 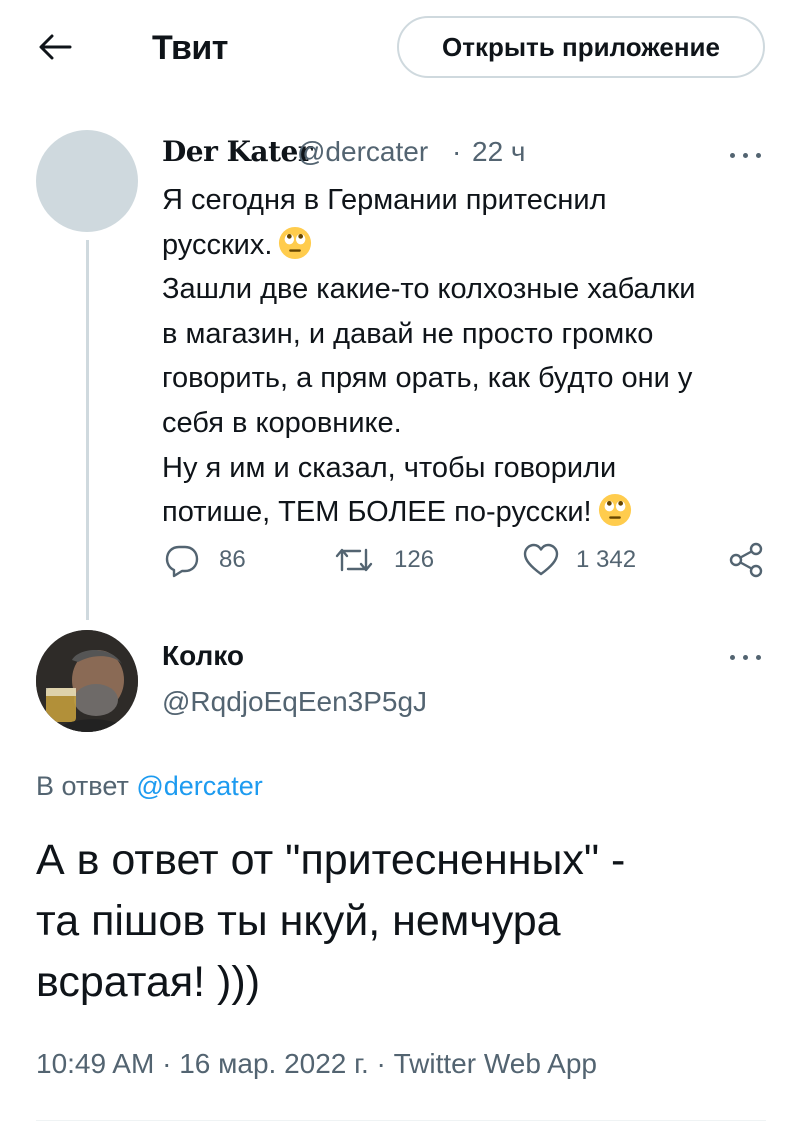 I want to click on tweet-text-line: себя в коровнике., so click(x=282, y=422).